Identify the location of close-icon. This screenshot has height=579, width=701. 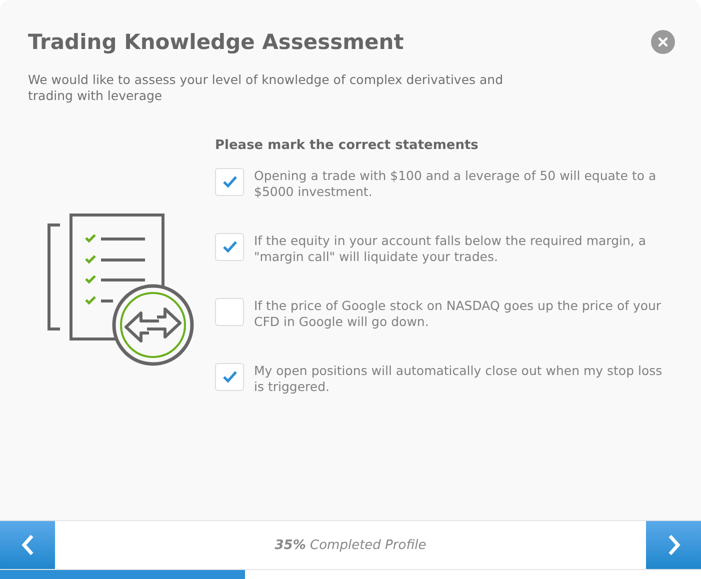
(663, 42).